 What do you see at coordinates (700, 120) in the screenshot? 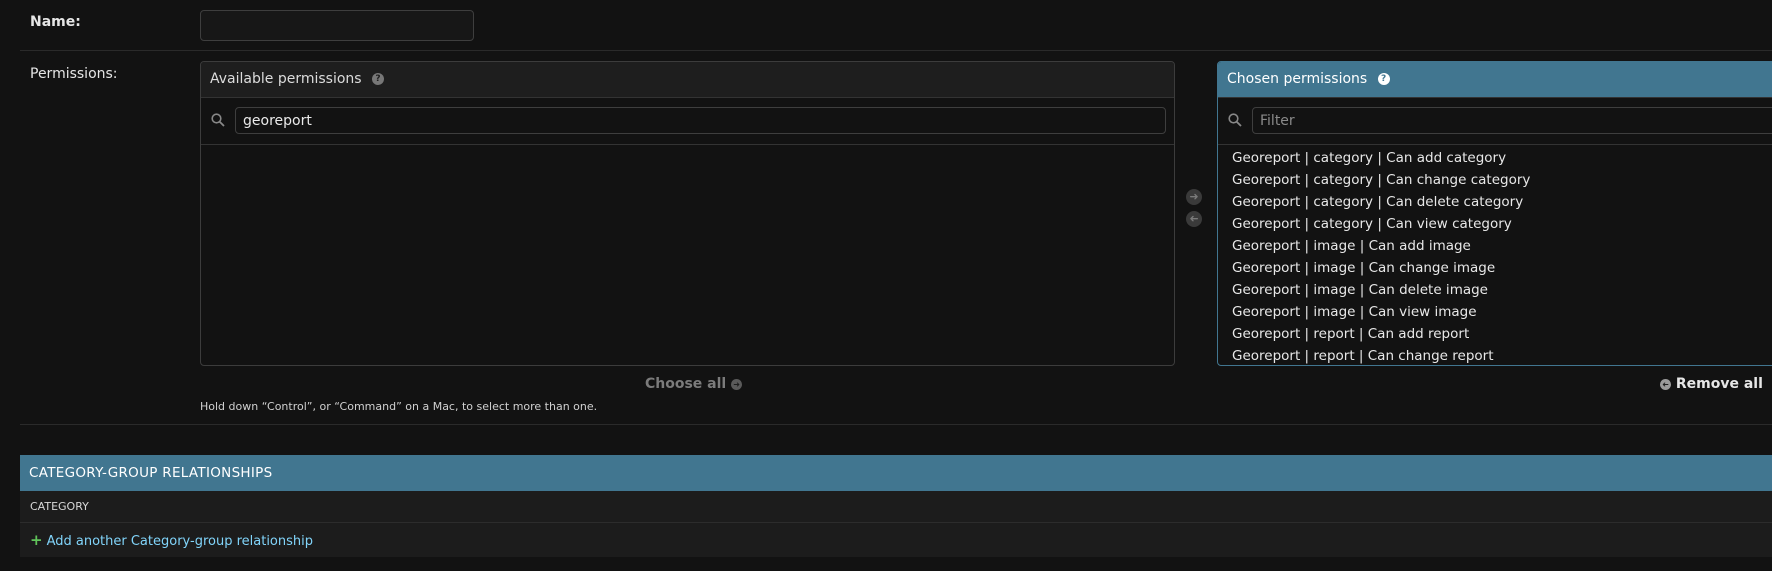
I see `available-filter-input: georeport` at bounding box center [700, 120].